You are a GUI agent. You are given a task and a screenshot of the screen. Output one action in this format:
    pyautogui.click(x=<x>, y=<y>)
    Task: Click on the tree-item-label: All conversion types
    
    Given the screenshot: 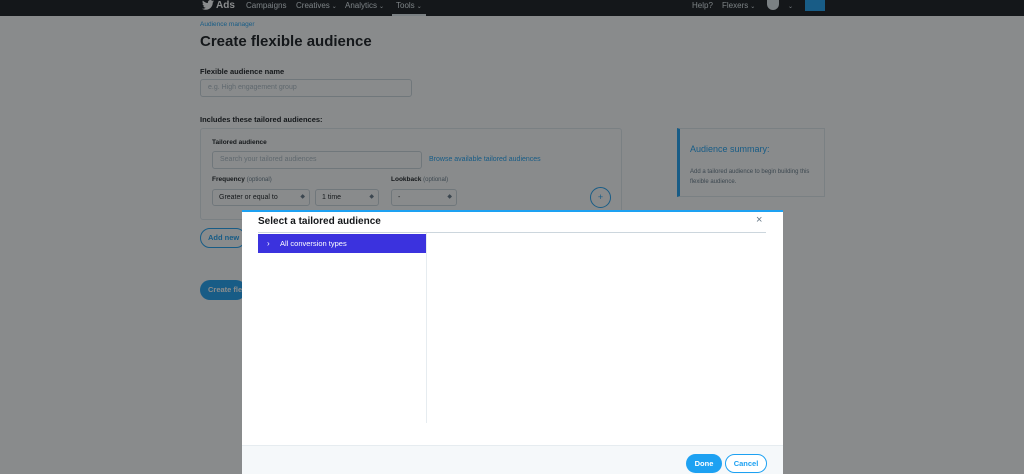 What is the action you would take?
    pyautogui.click(x=313, y=243)
    